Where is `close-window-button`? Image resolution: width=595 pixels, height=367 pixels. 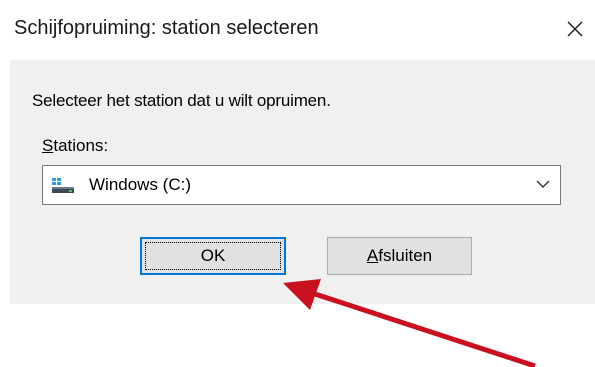 close-window-button is located at coordinates (575, 29).